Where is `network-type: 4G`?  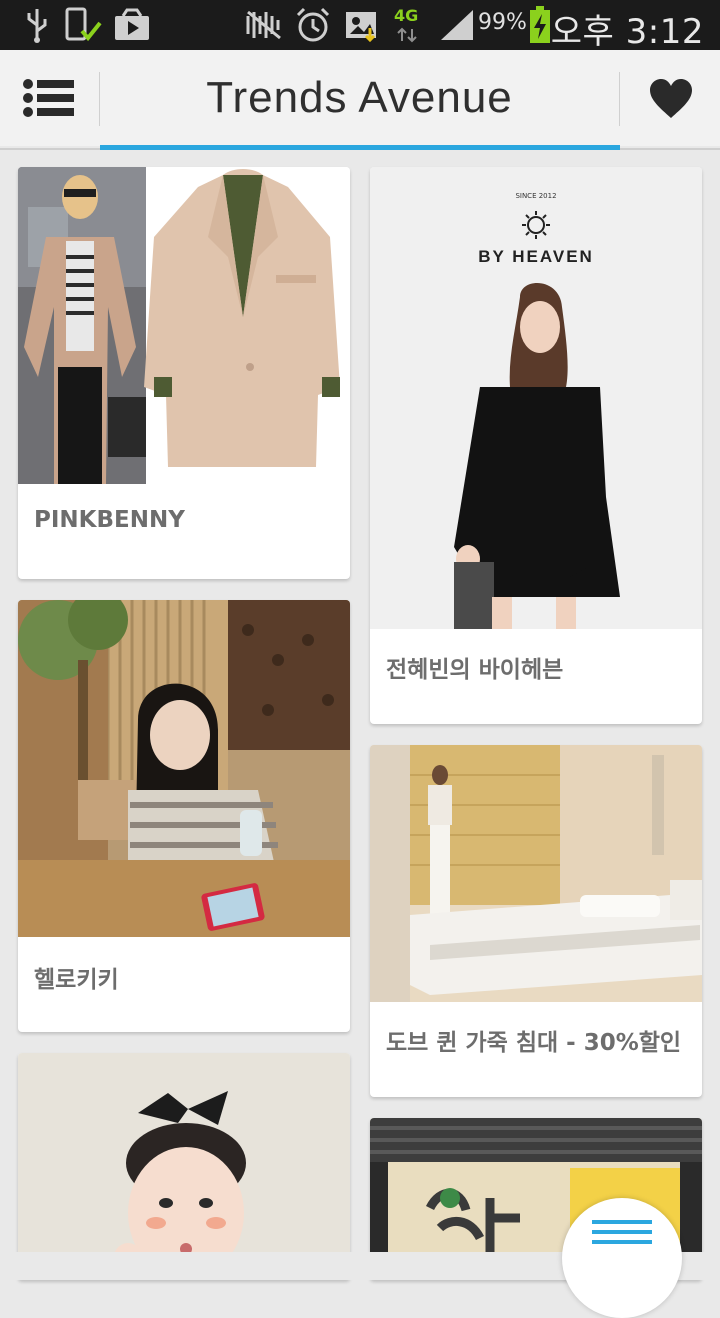
network-type: 4G is located at coordinates (406, 15).